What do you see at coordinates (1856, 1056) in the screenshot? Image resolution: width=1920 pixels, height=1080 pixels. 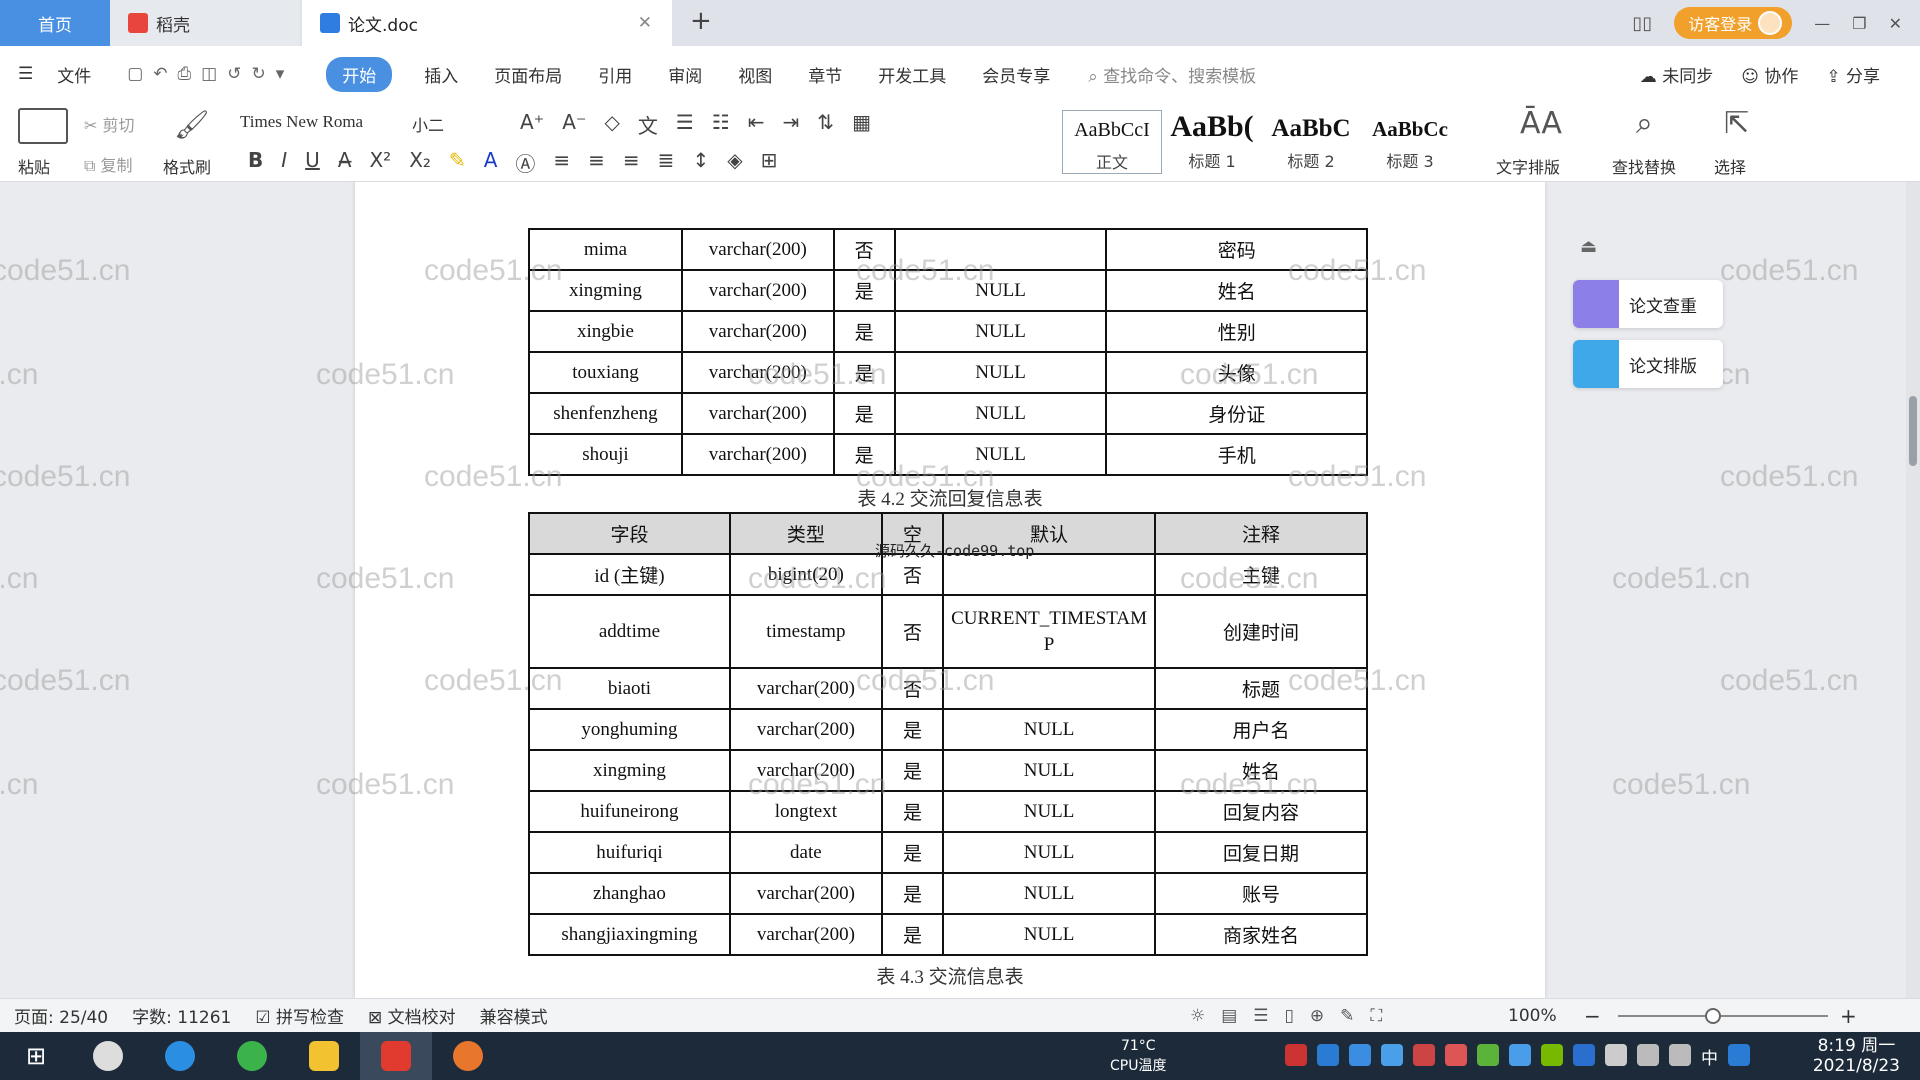 I see `clock: 8:19 周一 2021/8/23` at bounding box center [1856, 1056].